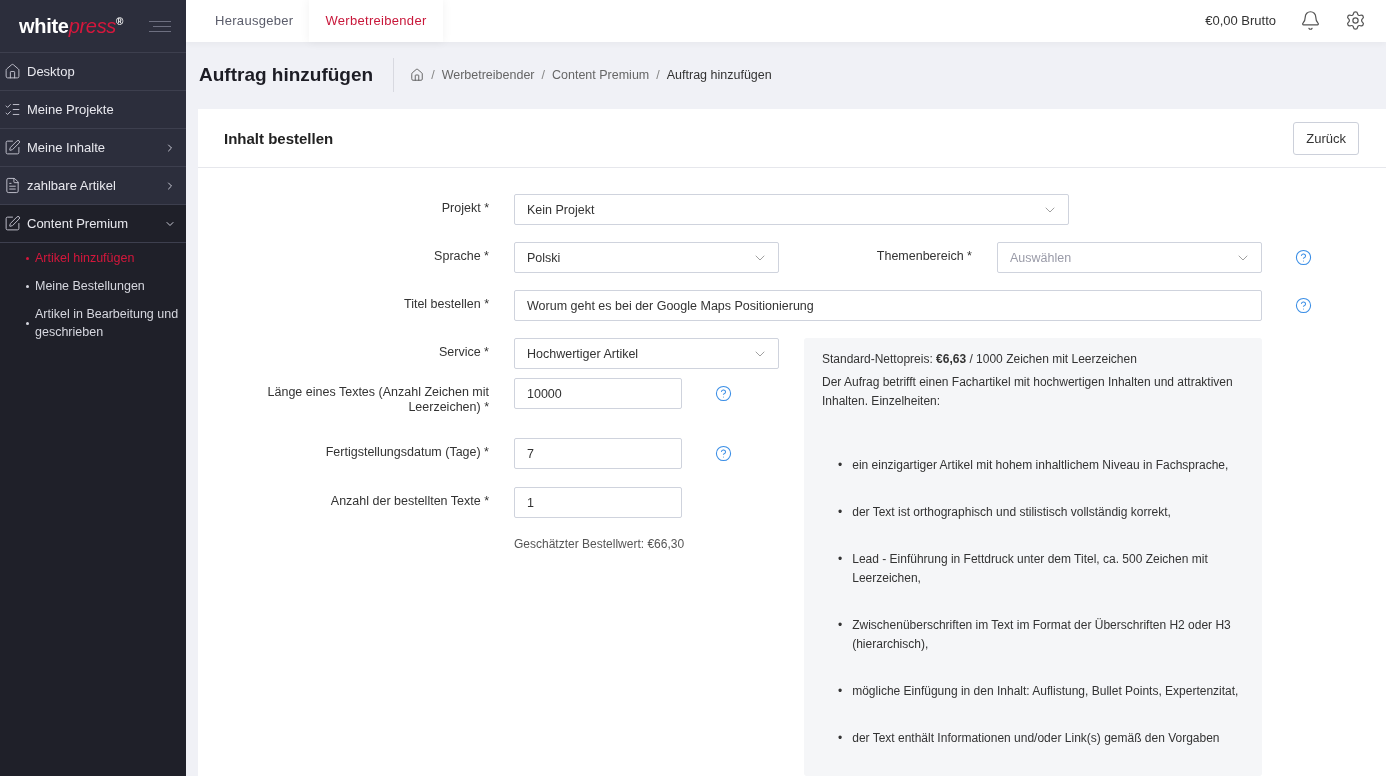  I want to click on field-label: Länge eines Textes (Anzahl Zeichen mit Leerzeichen) *, so click(377, 399).